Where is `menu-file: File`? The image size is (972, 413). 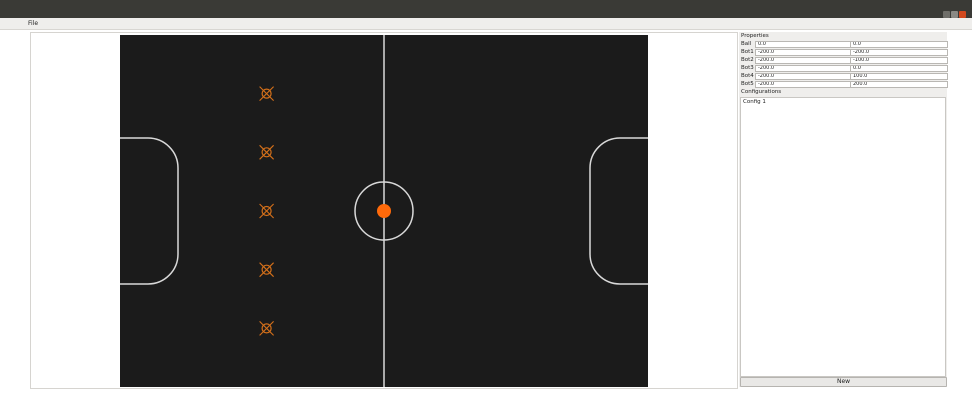
menu-file: File is located at coordinates (33, 23).